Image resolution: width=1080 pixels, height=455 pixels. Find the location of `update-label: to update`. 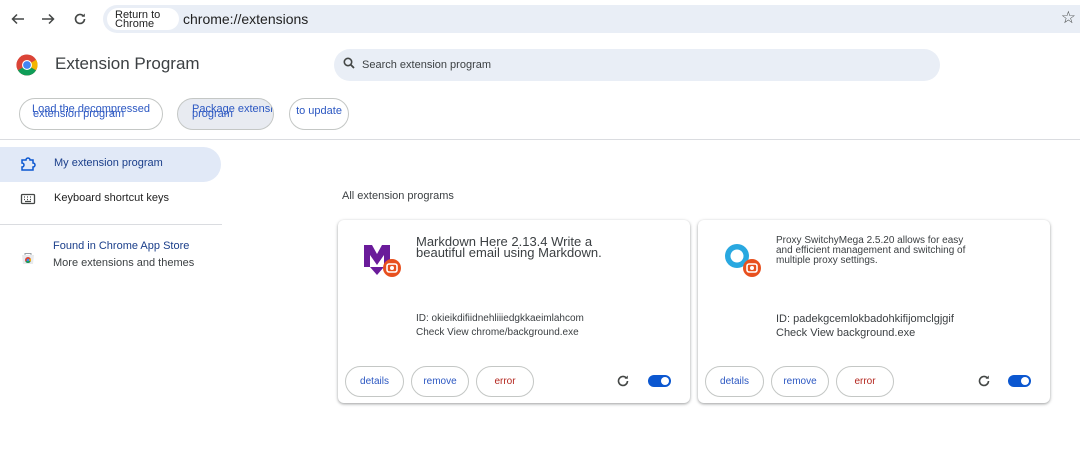

update-label: to update is located at coordinates (319, 111).